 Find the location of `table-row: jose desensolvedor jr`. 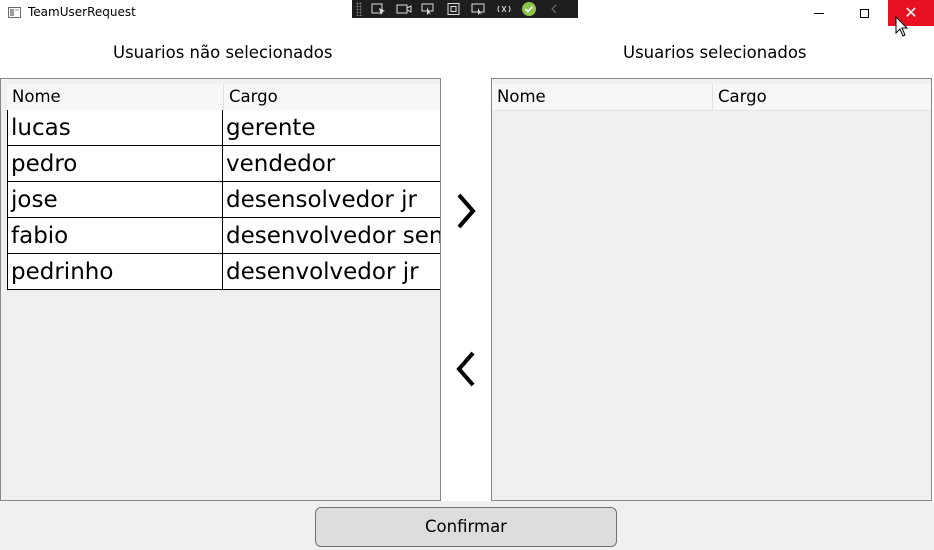

table-row: jose desensolvedor jr is located at coordinates (223, 200).